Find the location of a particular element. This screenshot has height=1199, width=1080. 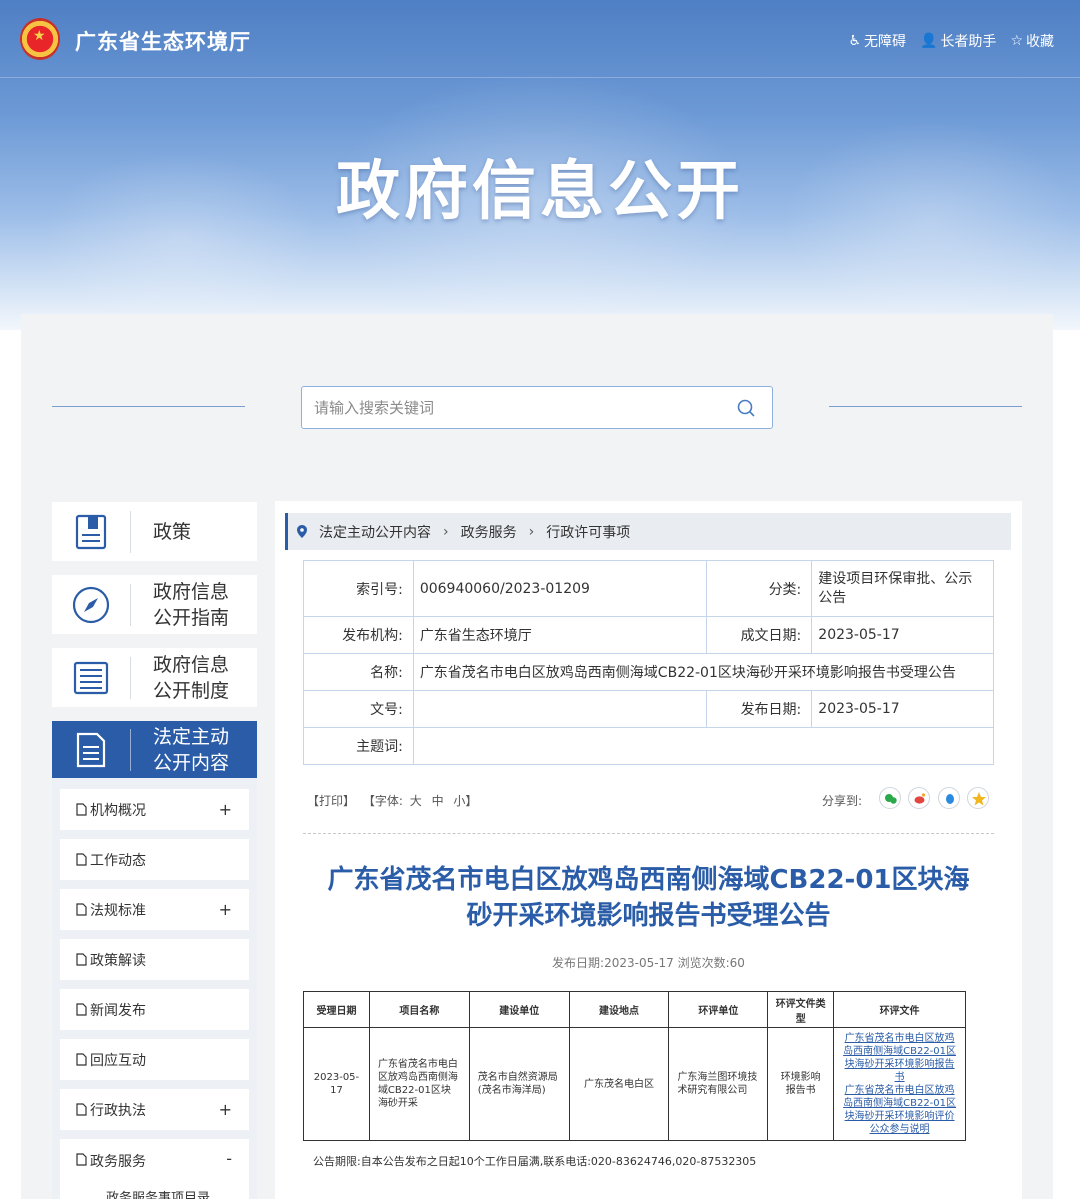

table-header: 环评文件类型 is located at coordinates (801, 1009).